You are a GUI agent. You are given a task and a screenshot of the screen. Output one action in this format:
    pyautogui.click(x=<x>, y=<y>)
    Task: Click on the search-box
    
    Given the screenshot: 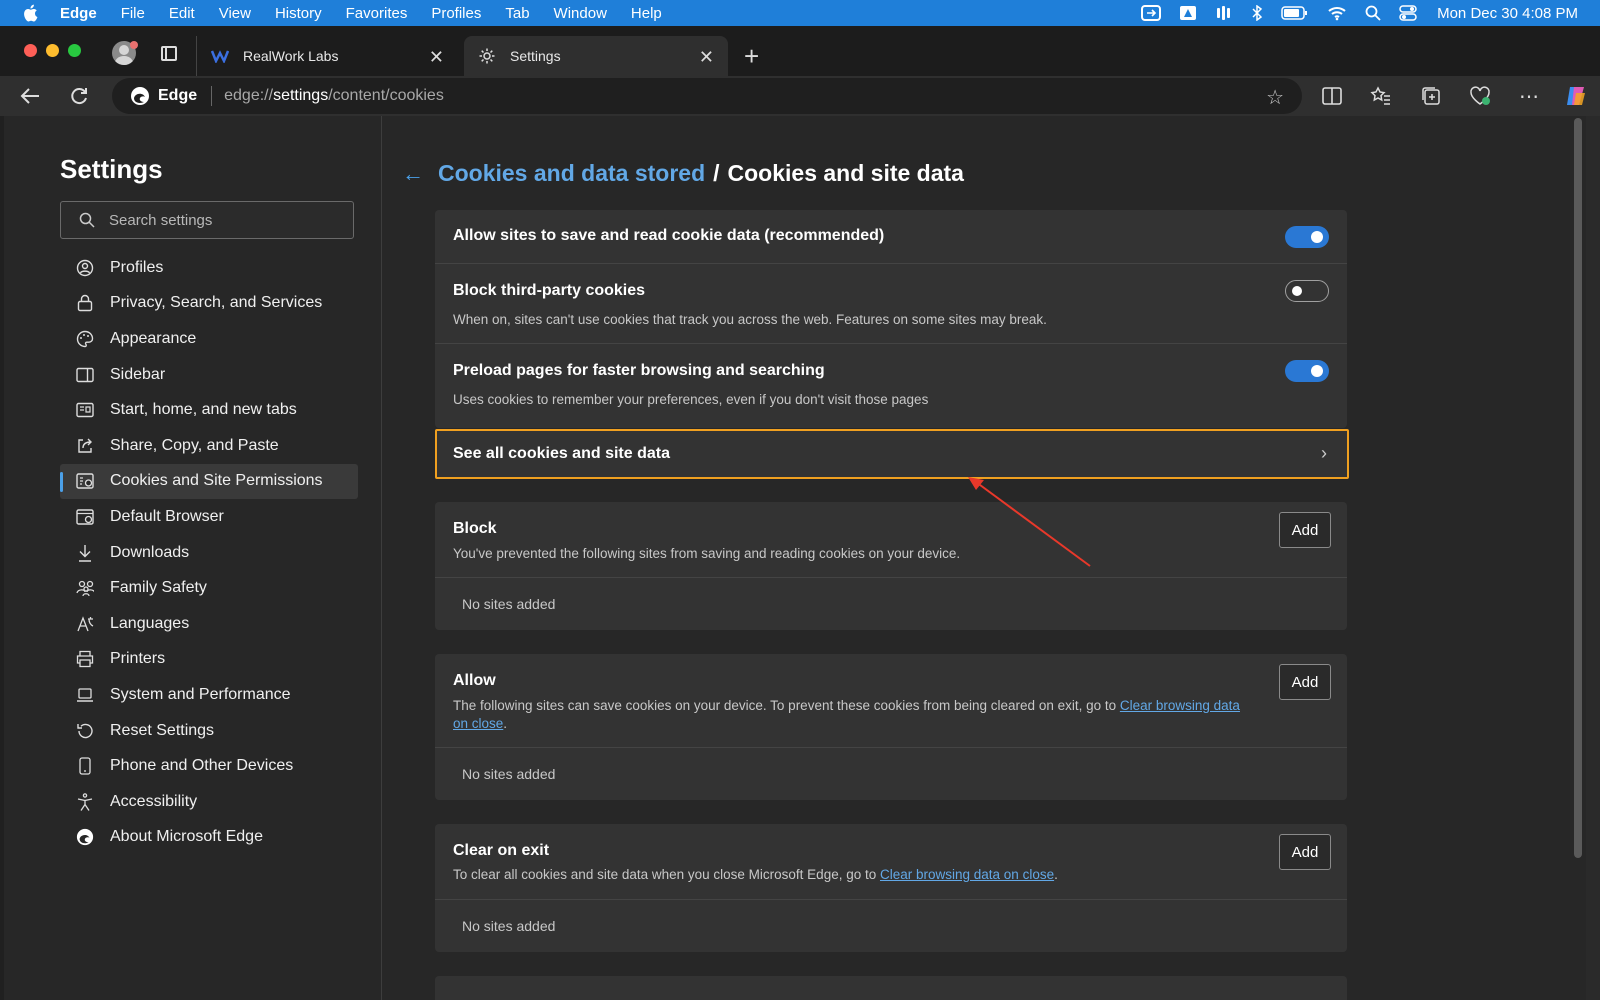 What is the action you would take?
    pyautogui.click(x=207, y=220)
    